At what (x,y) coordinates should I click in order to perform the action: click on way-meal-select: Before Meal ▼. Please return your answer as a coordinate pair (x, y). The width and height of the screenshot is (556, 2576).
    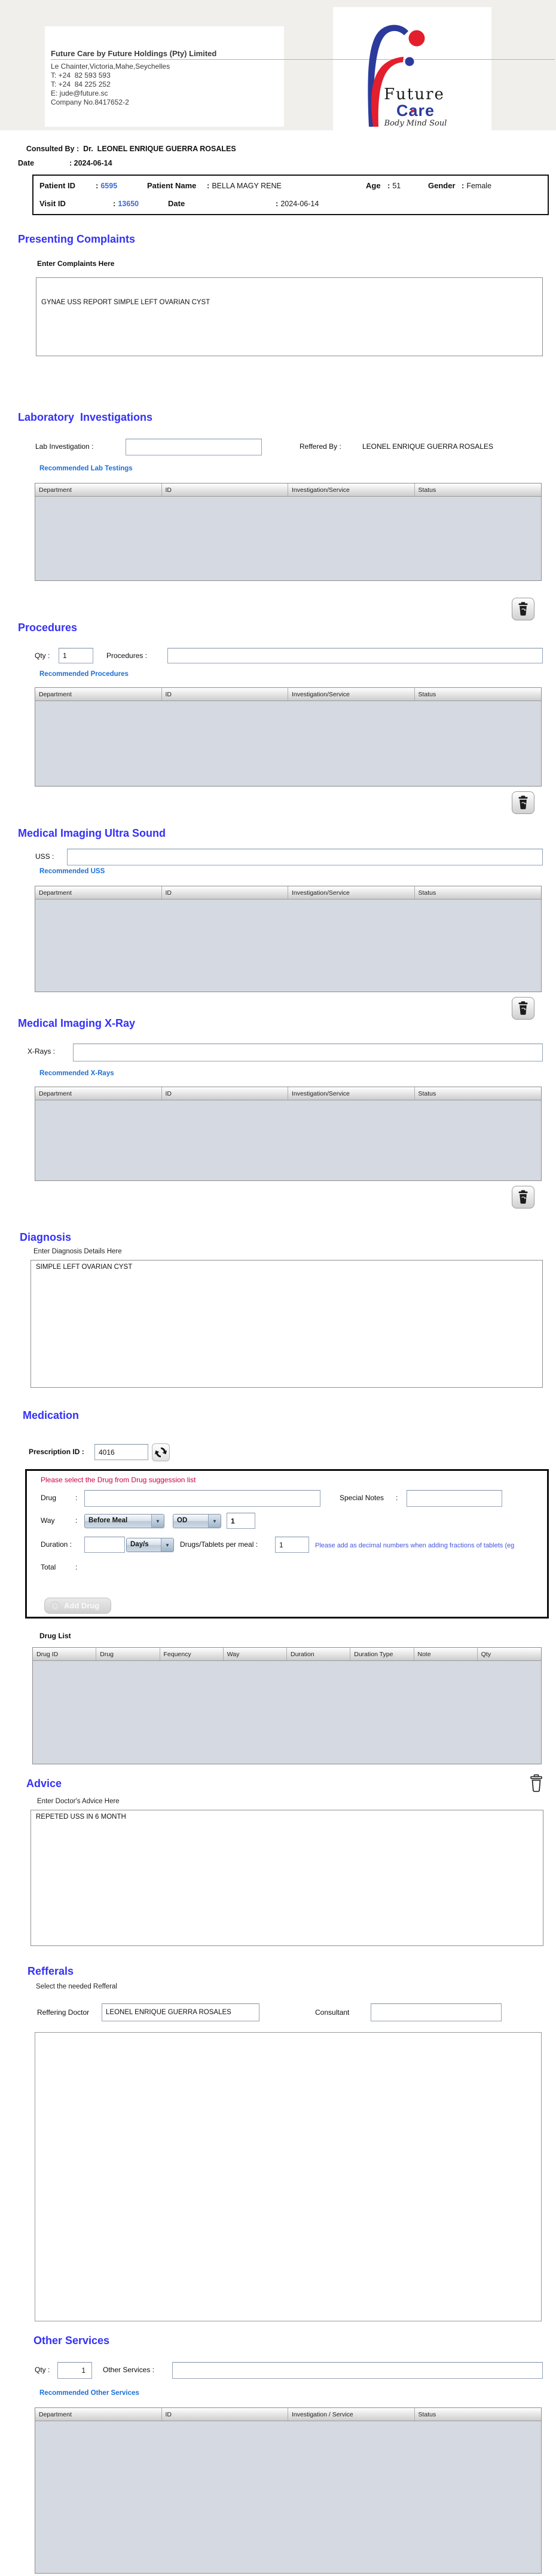
    Looking at the image, I should click on (124, 1521).